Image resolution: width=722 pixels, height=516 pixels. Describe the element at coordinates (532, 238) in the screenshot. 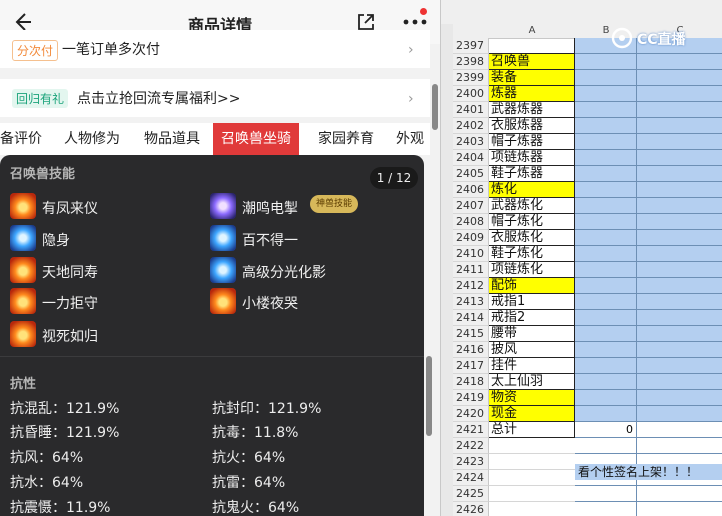

I see `cell-a: 衣服炼化` at that location.